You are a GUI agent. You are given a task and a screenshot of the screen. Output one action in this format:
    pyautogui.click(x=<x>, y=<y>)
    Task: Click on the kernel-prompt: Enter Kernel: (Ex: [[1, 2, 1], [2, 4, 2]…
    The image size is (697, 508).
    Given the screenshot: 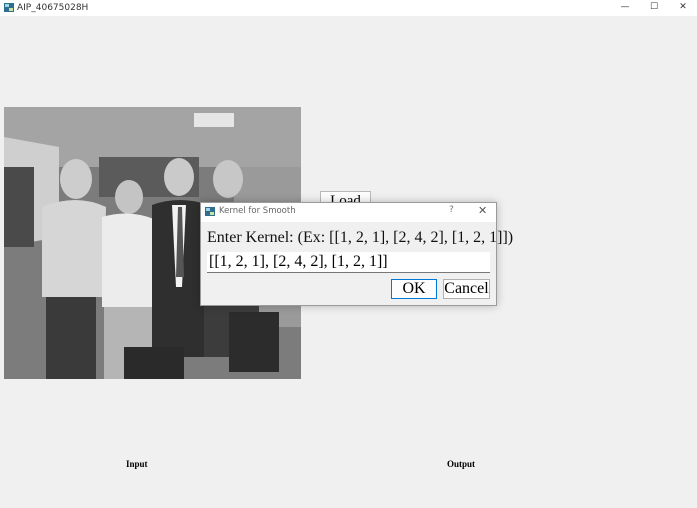 What is the action you would take?
    pyautogui.click(x=360, y=237)
    